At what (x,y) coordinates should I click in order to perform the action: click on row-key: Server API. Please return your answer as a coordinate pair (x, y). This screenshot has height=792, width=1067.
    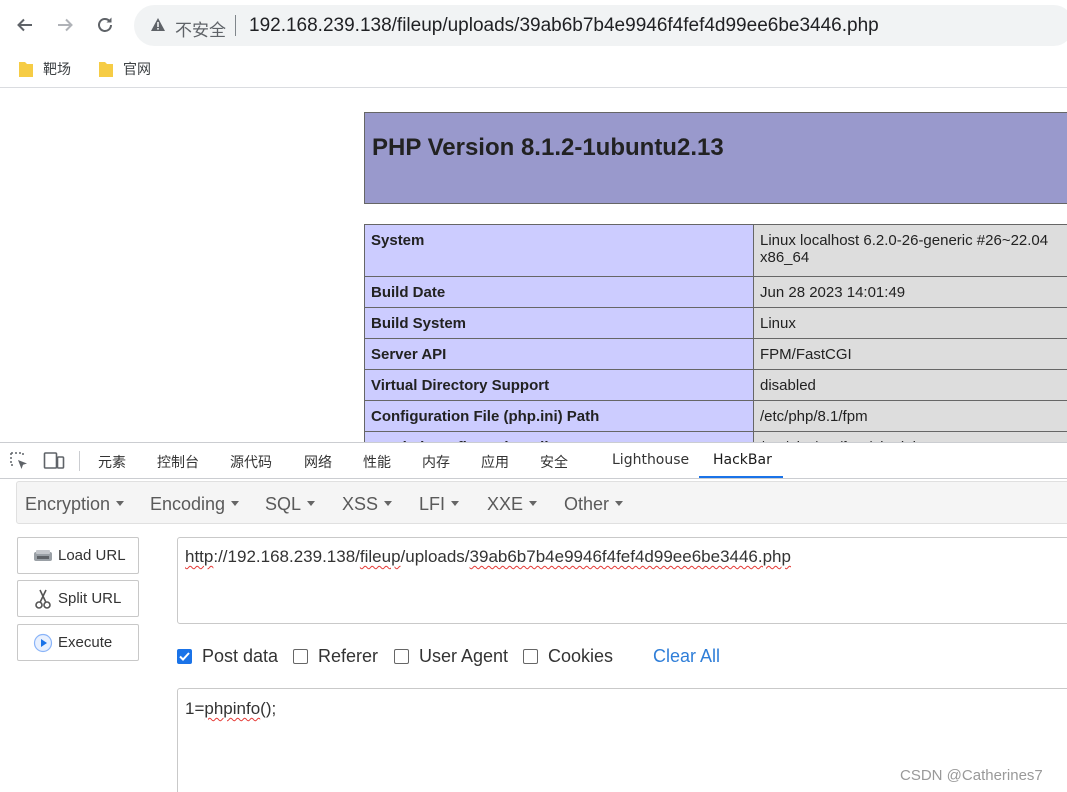
    Looking at the image, I should click on (559, 354).